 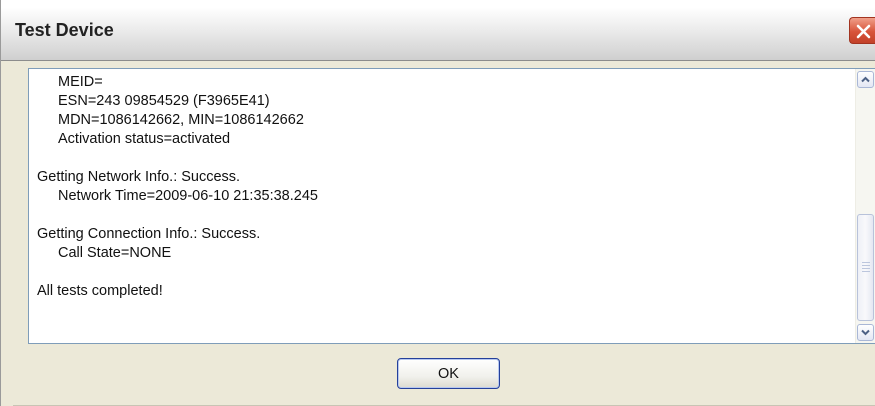 I want to click on log-line: All tests completed!, so click(x=100, y=291).